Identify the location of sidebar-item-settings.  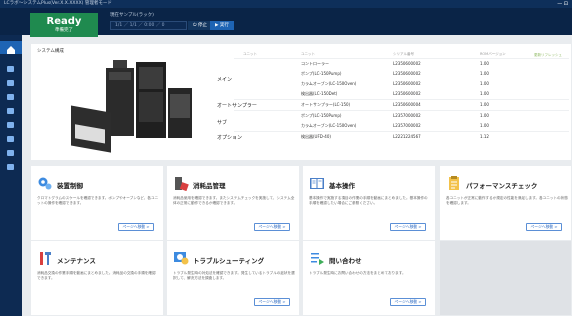
(11, 139).